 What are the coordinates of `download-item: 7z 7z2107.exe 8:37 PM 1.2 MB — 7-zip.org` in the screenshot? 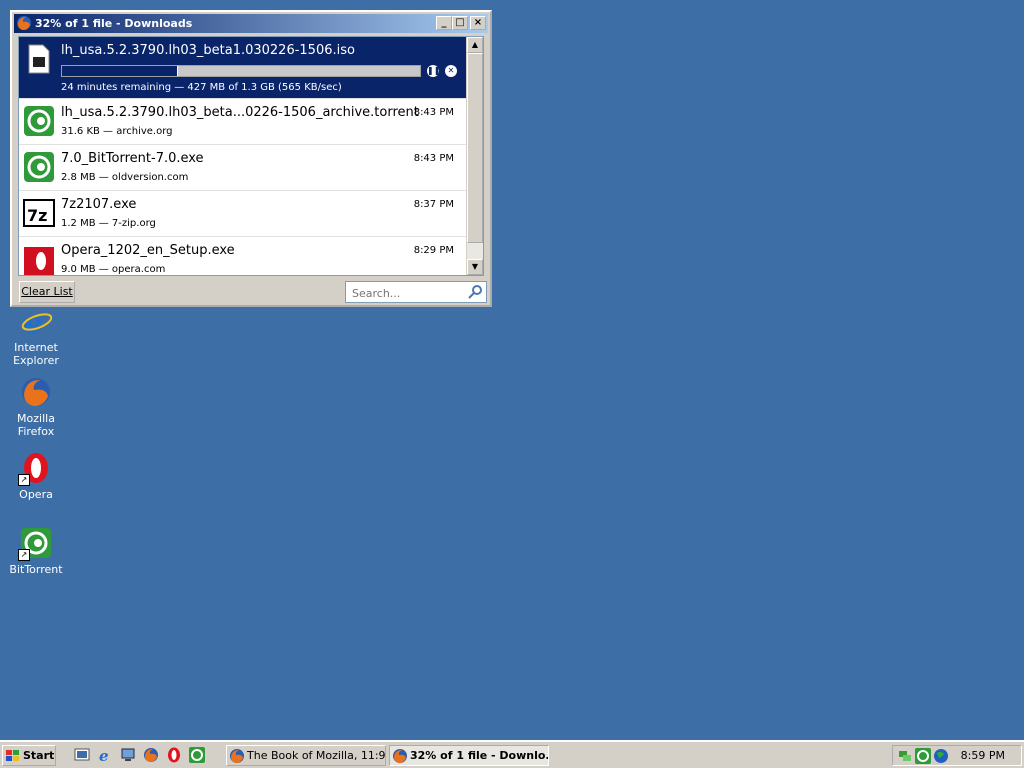 It's located at (243, 214).